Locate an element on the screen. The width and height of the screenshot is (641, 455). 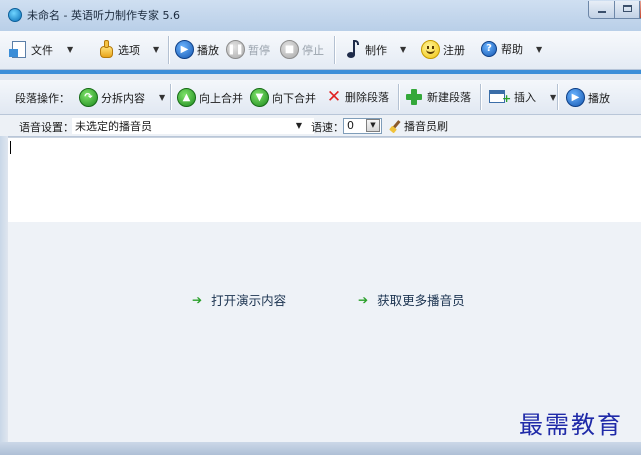
file-menu-button: 文件 ▼ is located at coordinates (41, 49).